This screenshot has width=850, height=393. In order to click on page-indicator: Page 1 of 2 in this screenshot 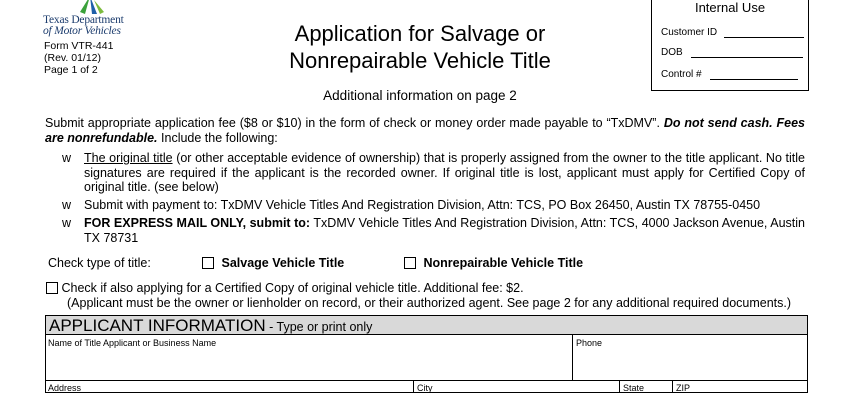, I will do `click(71, 70)`.